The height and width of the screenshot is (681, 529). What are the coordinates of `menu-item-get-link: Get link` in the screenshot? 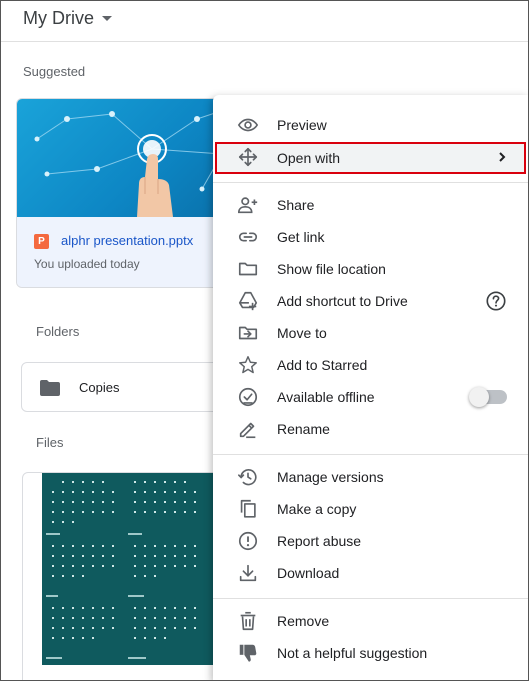 It's located at (371, 237).